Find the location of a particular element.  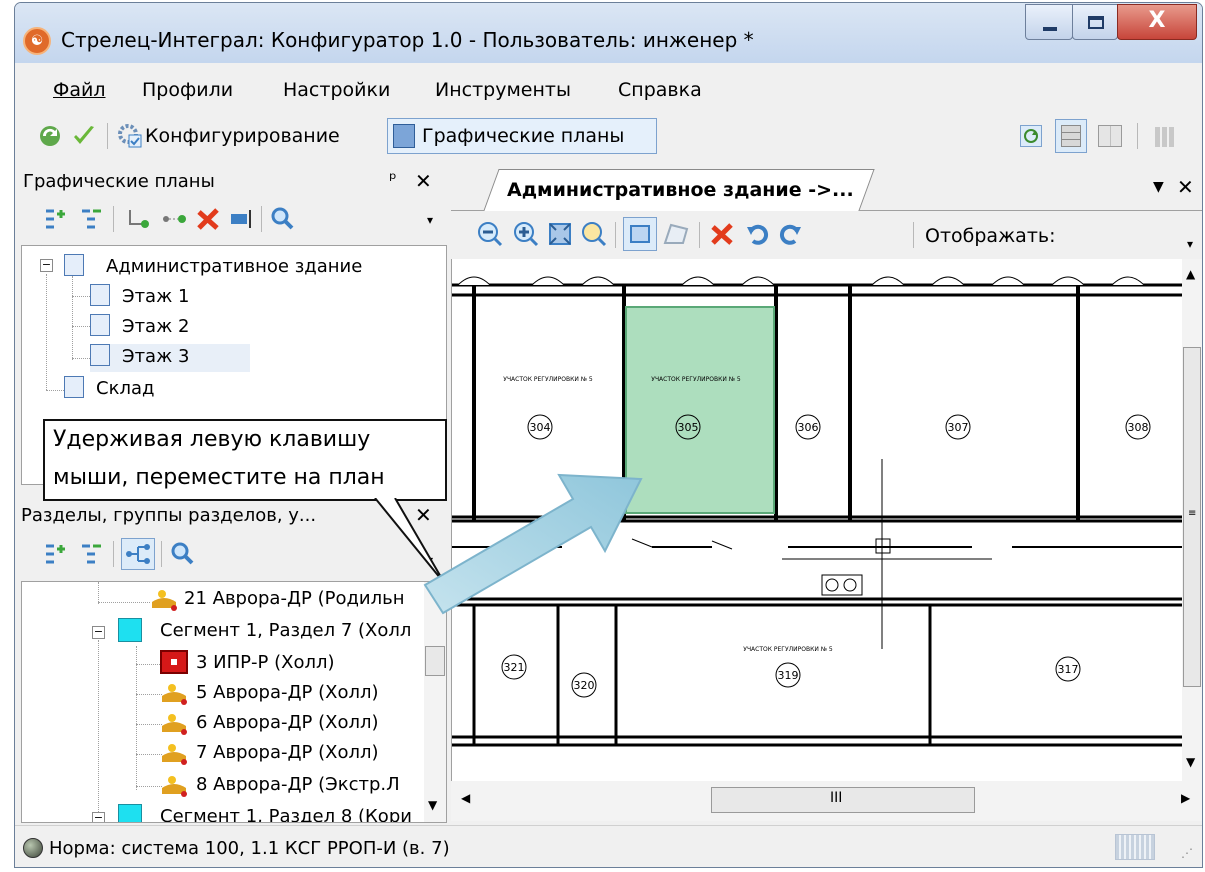

plan-vertical-scrollbar: ▲ ≡ ▼ is located at coordinates (1192, 520).